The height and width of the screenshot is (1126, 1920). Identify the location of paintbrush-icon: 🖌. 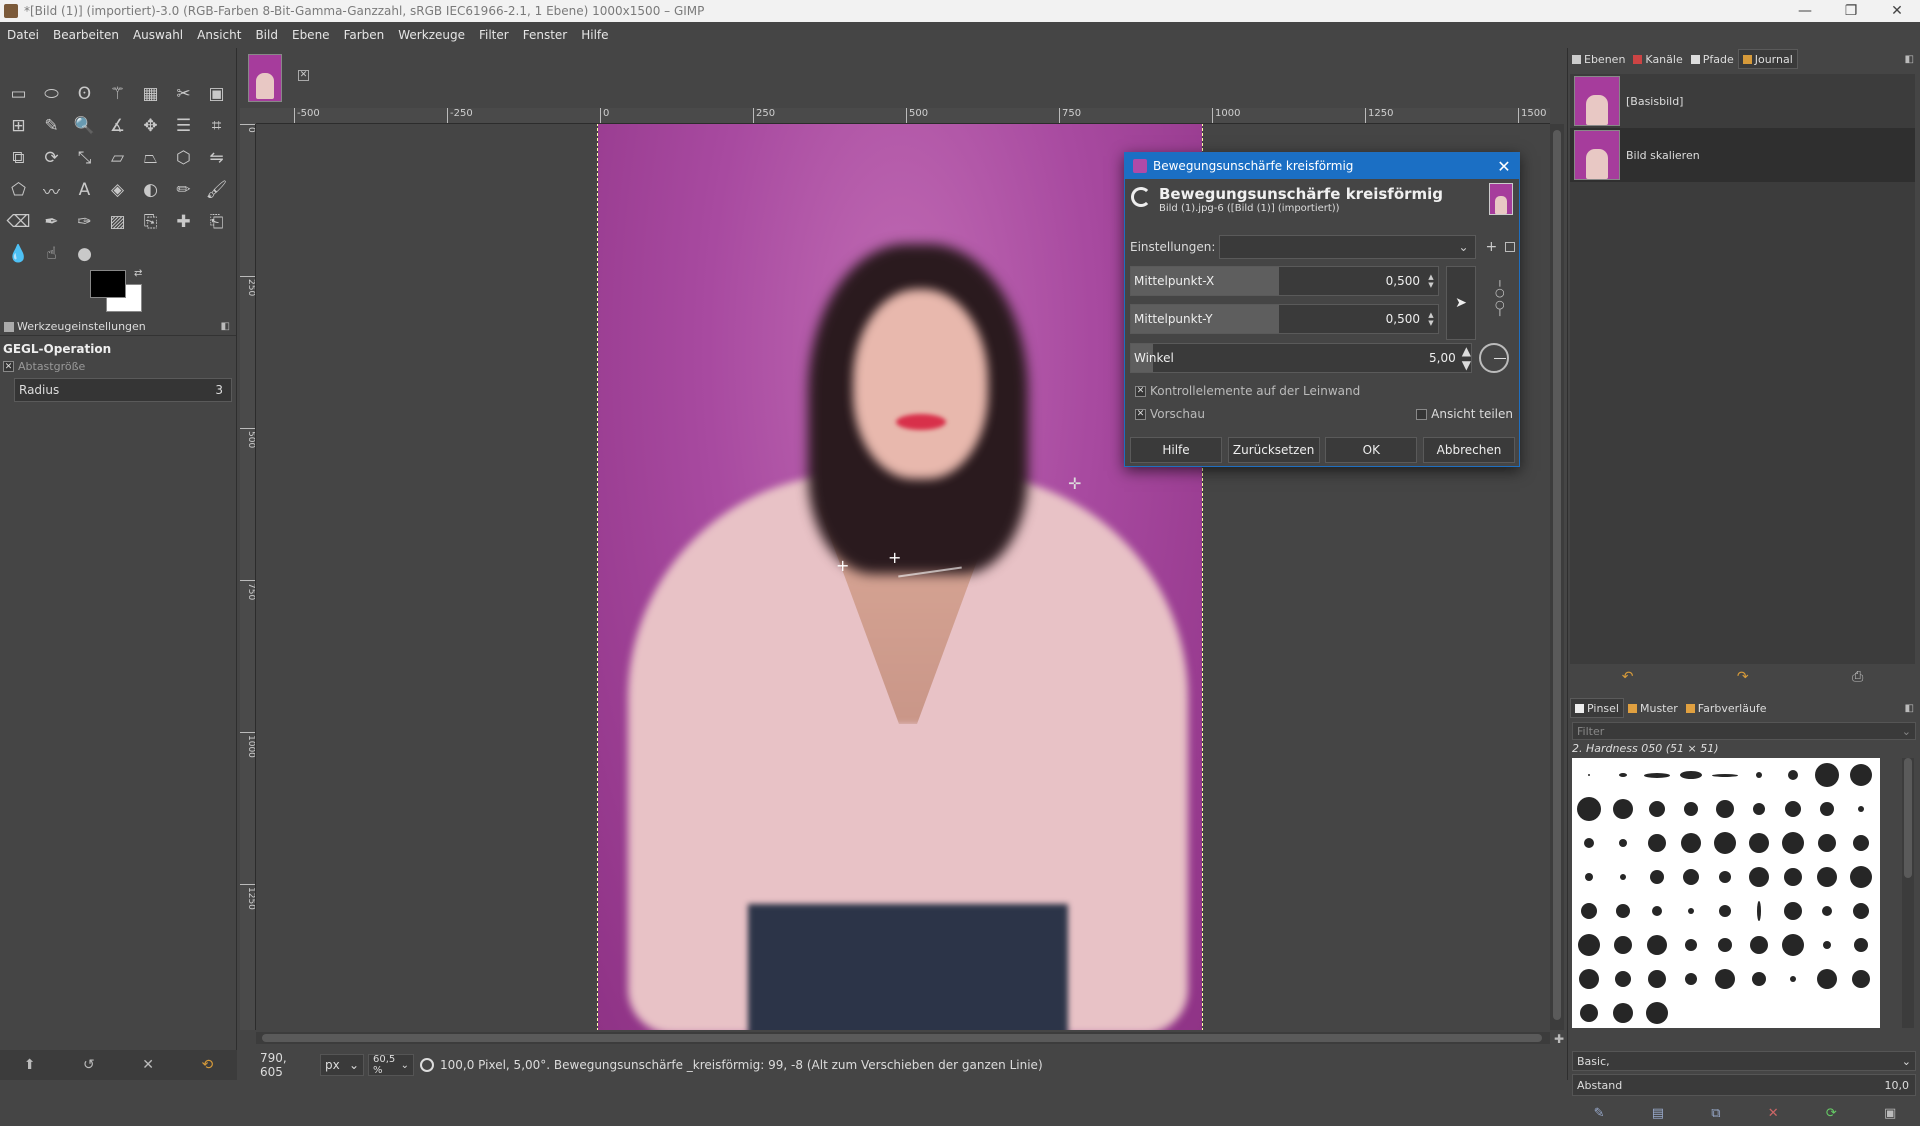
(216, 190).